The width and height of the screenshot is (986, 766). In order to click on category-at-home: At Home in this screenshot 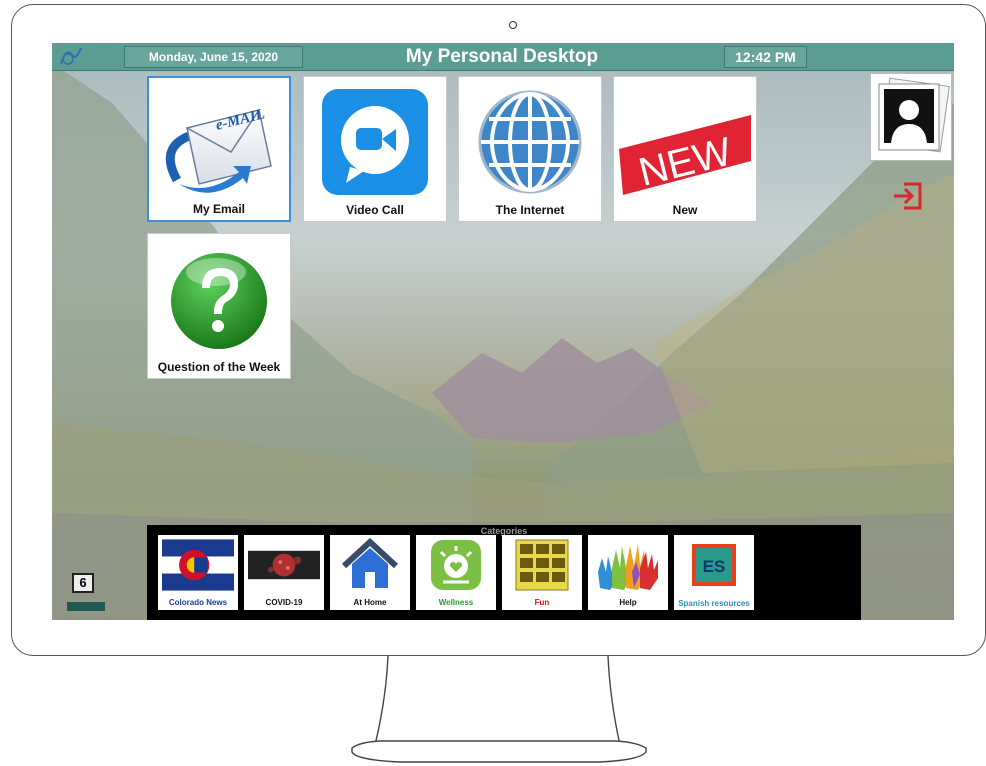, I will do `click(370, 572)`.